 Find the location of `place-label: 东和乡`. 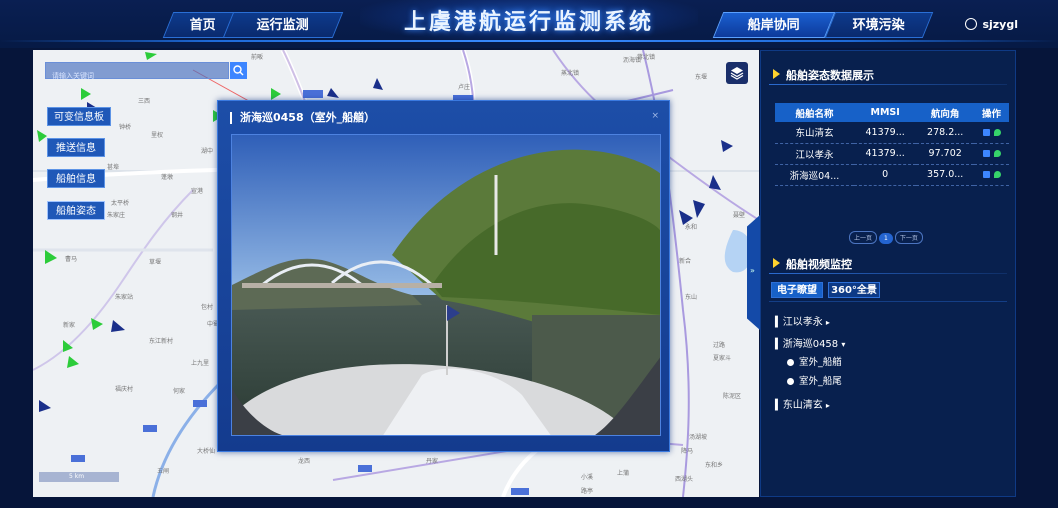

place-label: 东和乡 is located at coordinates (714, 465).